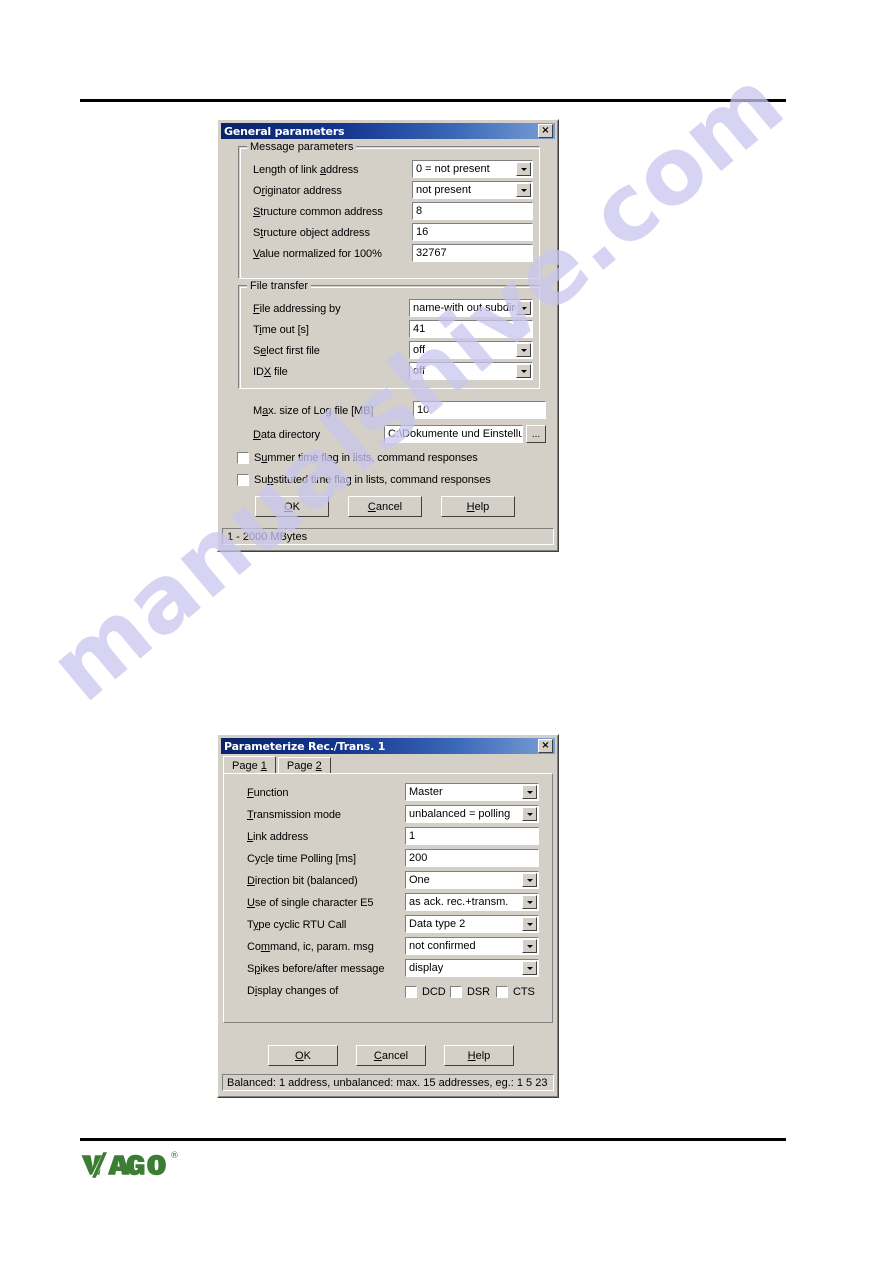 This screenshot has height=1263, width=893. I want to click on structure-object-address-value: 16, so click(422, 232).